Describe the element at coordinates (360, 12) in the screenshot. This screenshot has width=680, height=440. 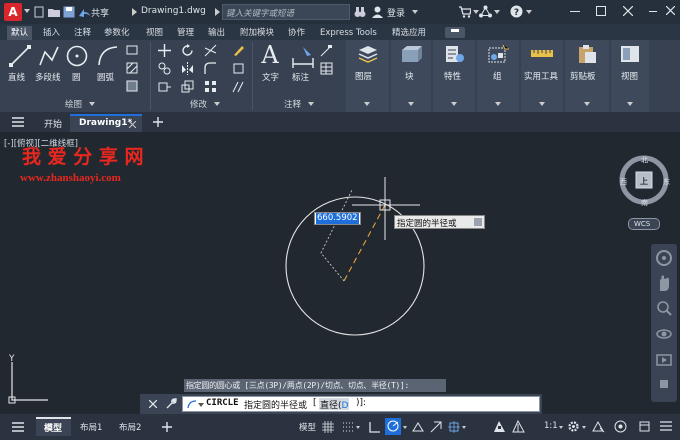
I see `binoculars-icon` at that location.